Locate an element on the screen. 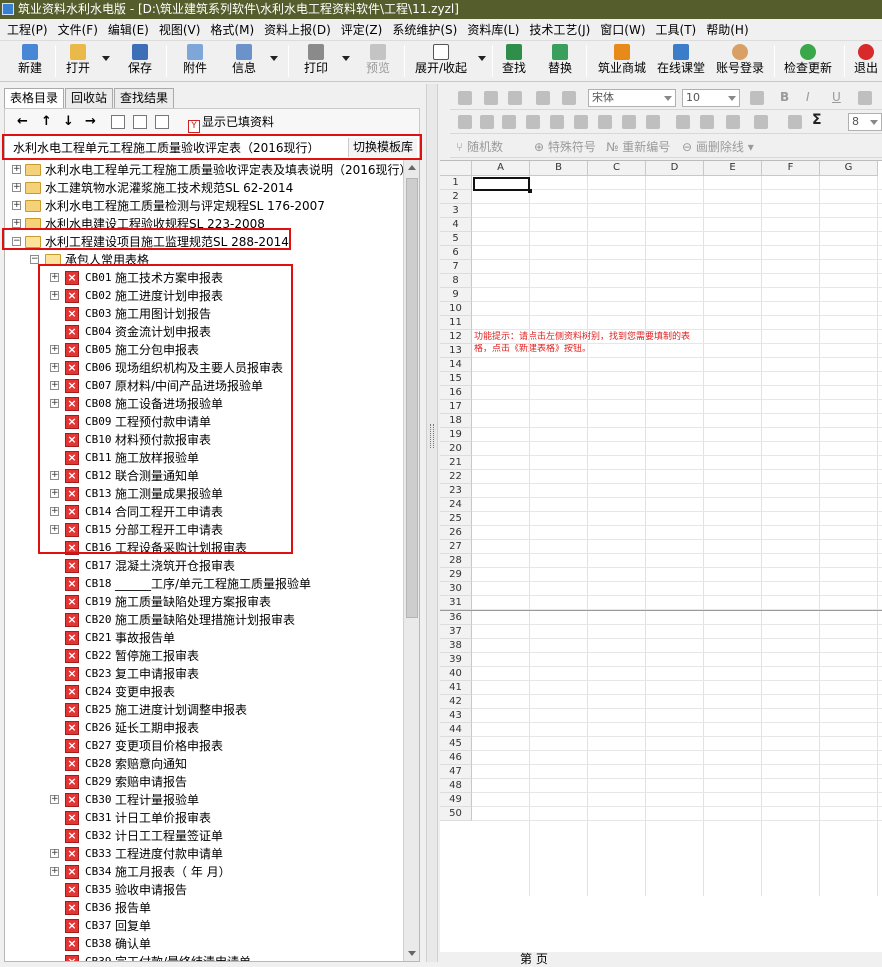 The width and height of the screenshot is (882, 967). row-header: 42 is located at coordinates (456, 702).